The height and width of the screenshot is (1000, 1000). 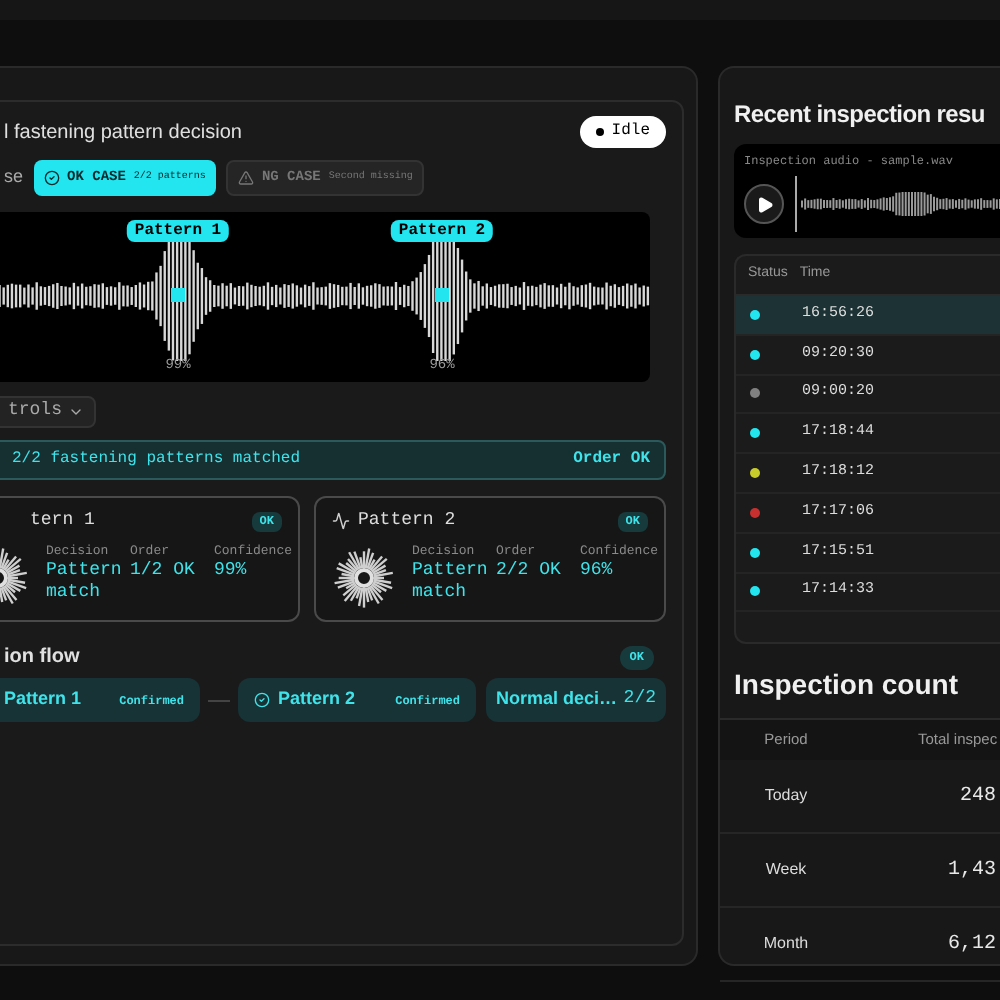 I want to click on play-button, so click(x=764, y=204).